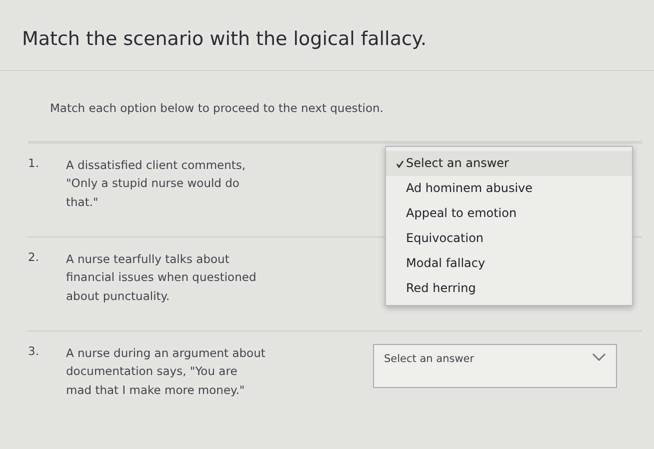 This screenshot has width=654, height=449. I want to click on dropdown-option: Ad hominem abusive, so click(509, 188).